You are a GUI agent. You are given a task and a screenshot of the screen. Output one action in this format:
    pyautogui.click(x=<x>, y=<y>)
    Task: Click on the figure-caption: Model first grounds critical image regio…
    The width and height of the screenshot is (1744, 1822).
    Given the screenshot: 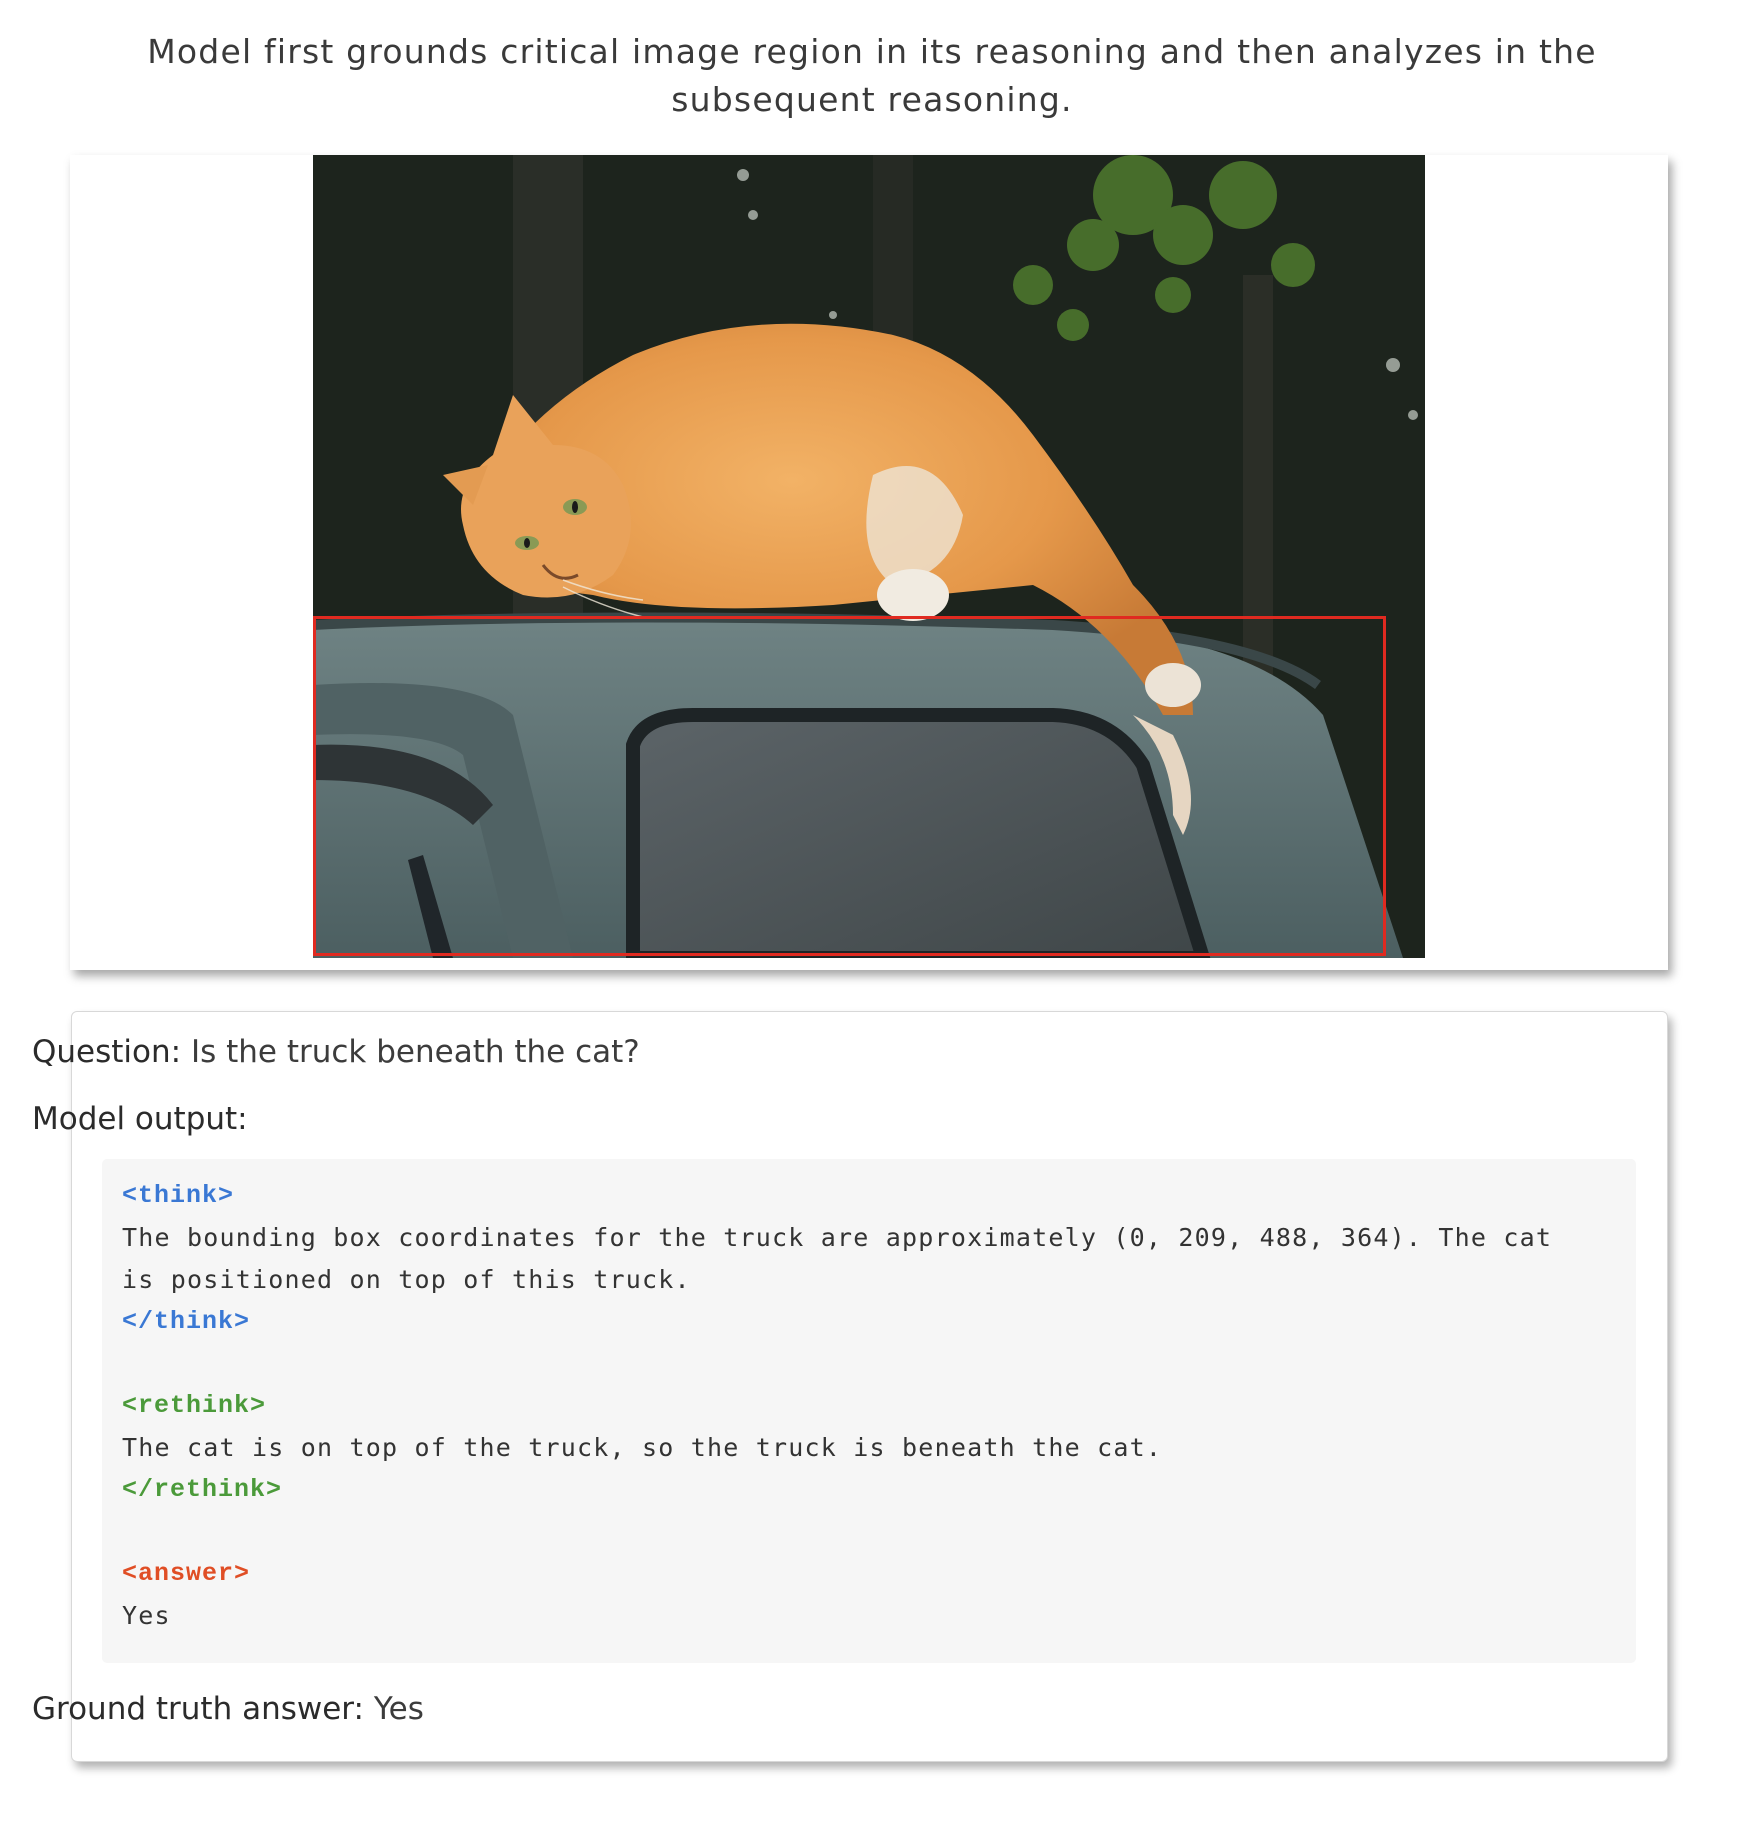 What is the action you would take?
    pyautogui.click(x=872, y=75)
    